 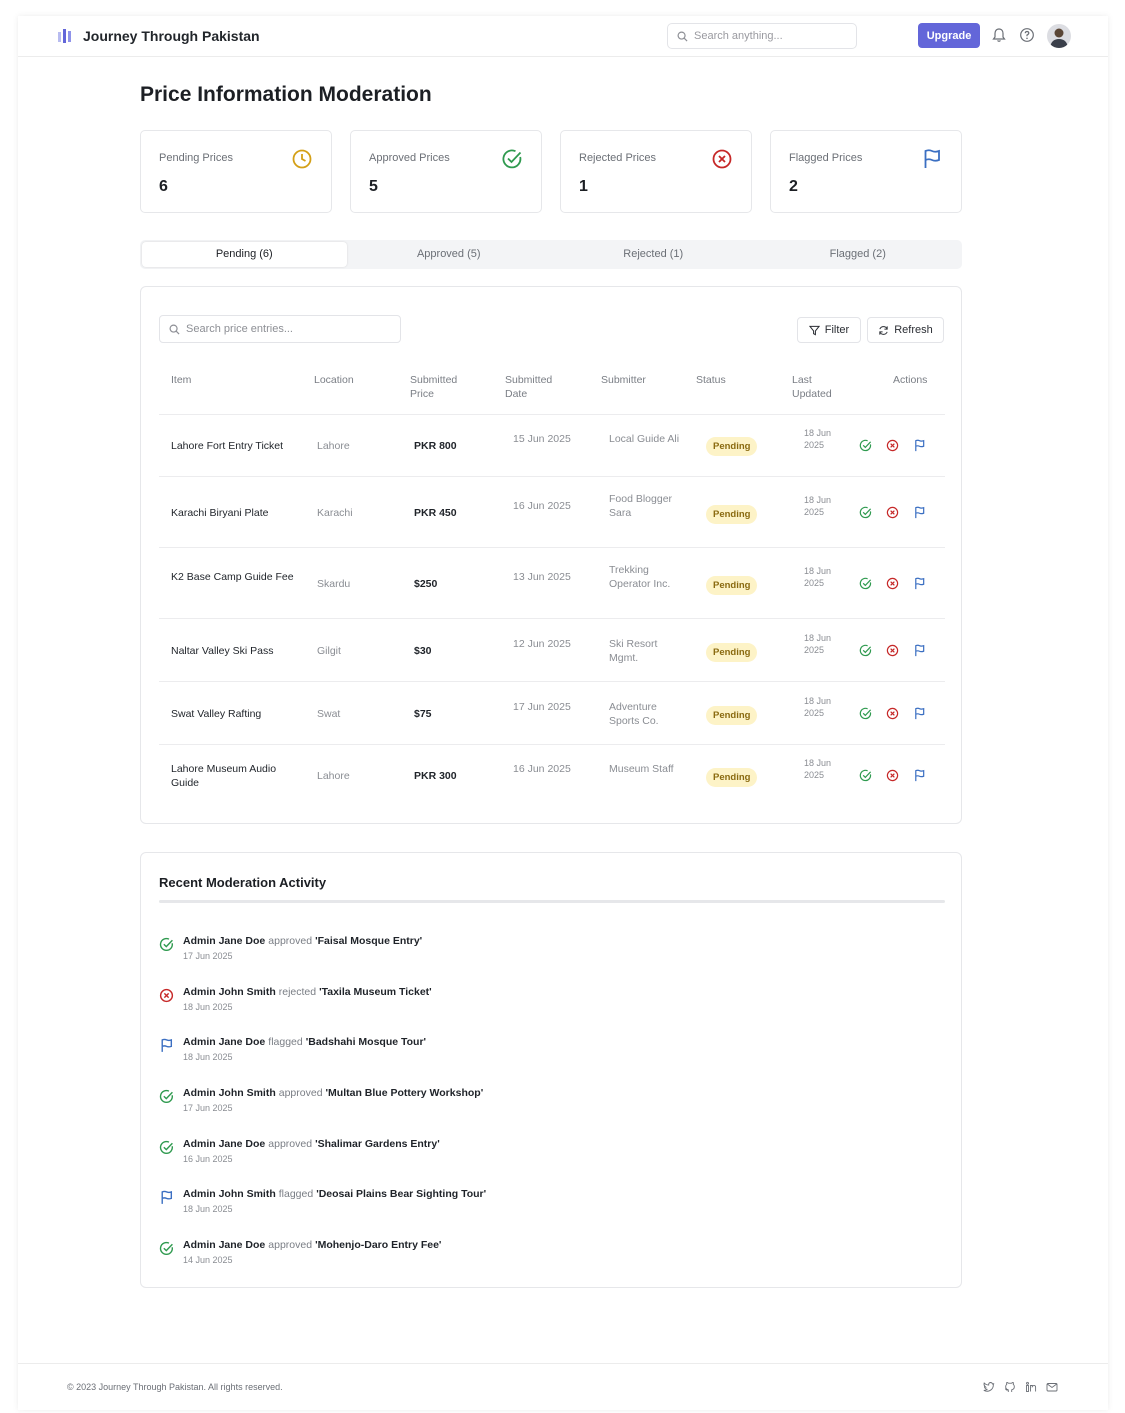 What do you see at coordinates (158, 36) in the screenshot?
I see `brand: Journey Through Pakistan` at bounding box center [158, 36].